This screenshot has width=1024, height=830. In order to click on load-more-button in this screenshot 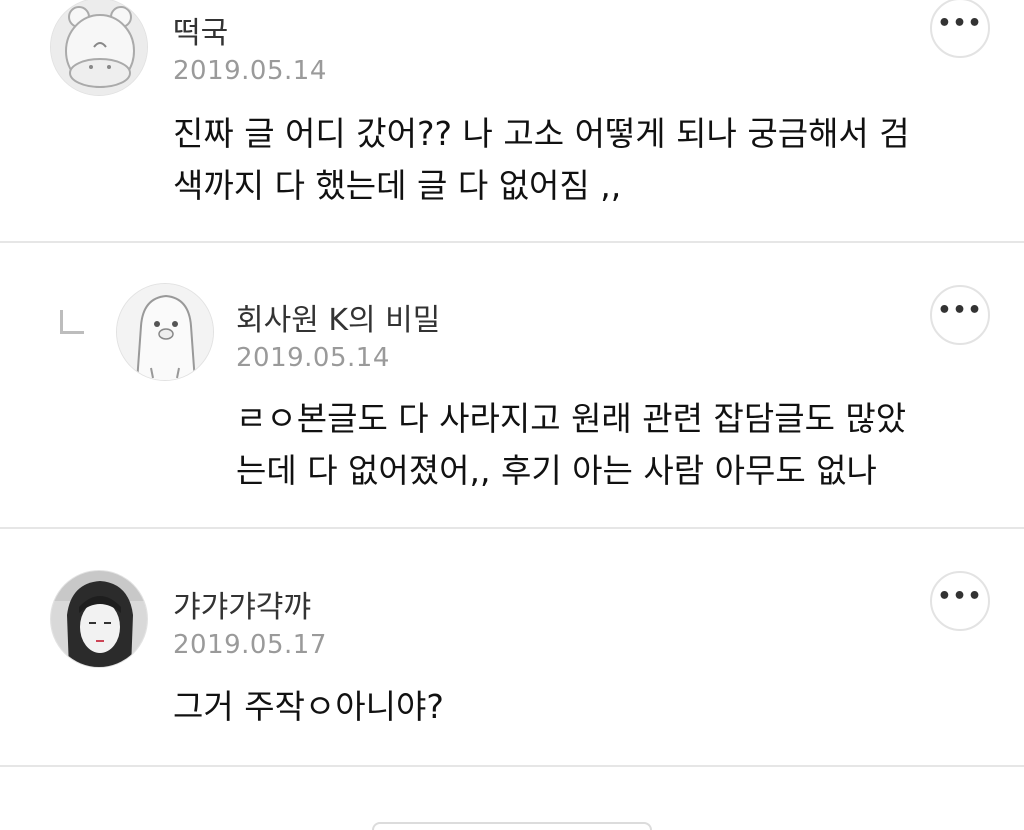, I will do `click(512, 826)`.